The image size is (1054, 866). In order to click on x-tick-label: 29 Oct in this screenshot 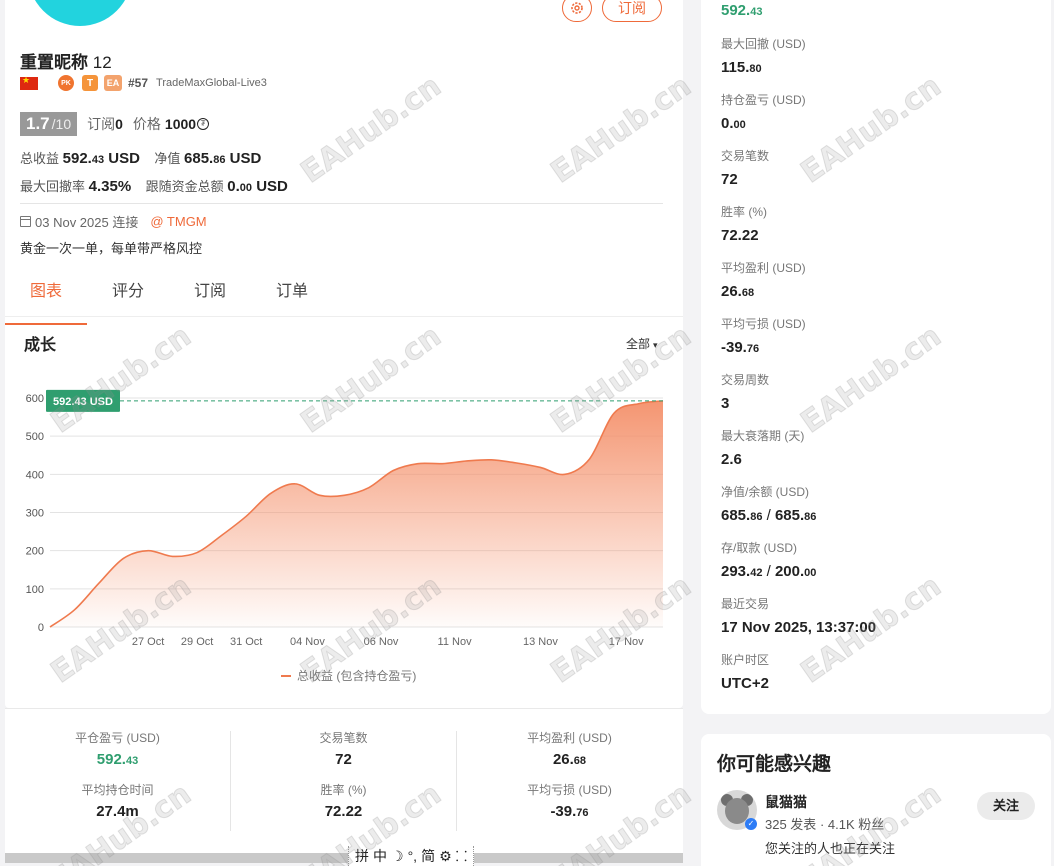, I will do `click(197, 642)`.